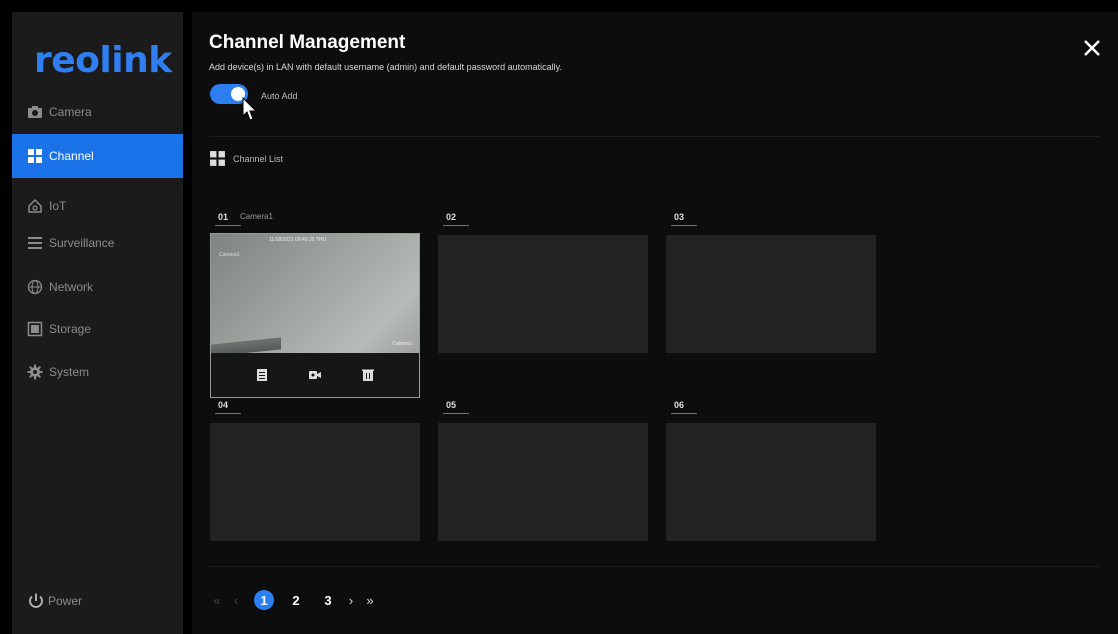  What do you see at coordinates (264, 600) in the screenshot?
I see `page-1-button: 1` at bounding box center [264, 600].